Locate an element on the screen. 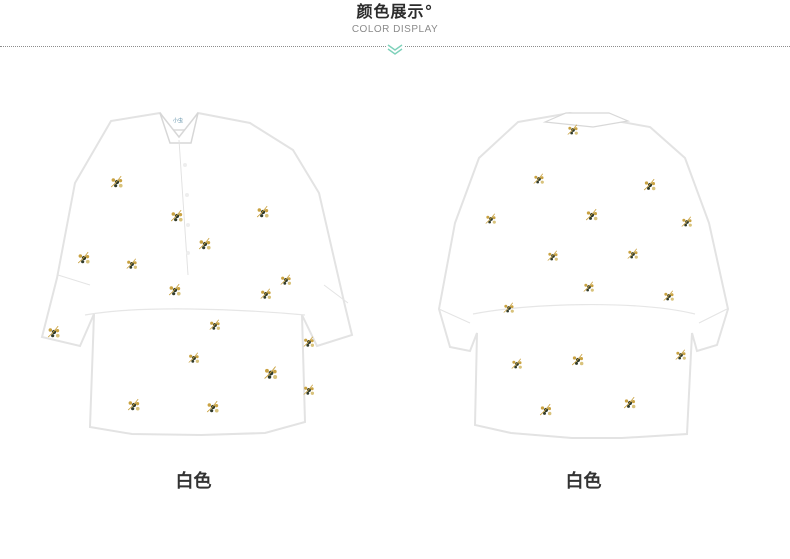 The image size is (790, 559). page-subtitle: COLOR DISPLAY is located at coordinates (395, 29).